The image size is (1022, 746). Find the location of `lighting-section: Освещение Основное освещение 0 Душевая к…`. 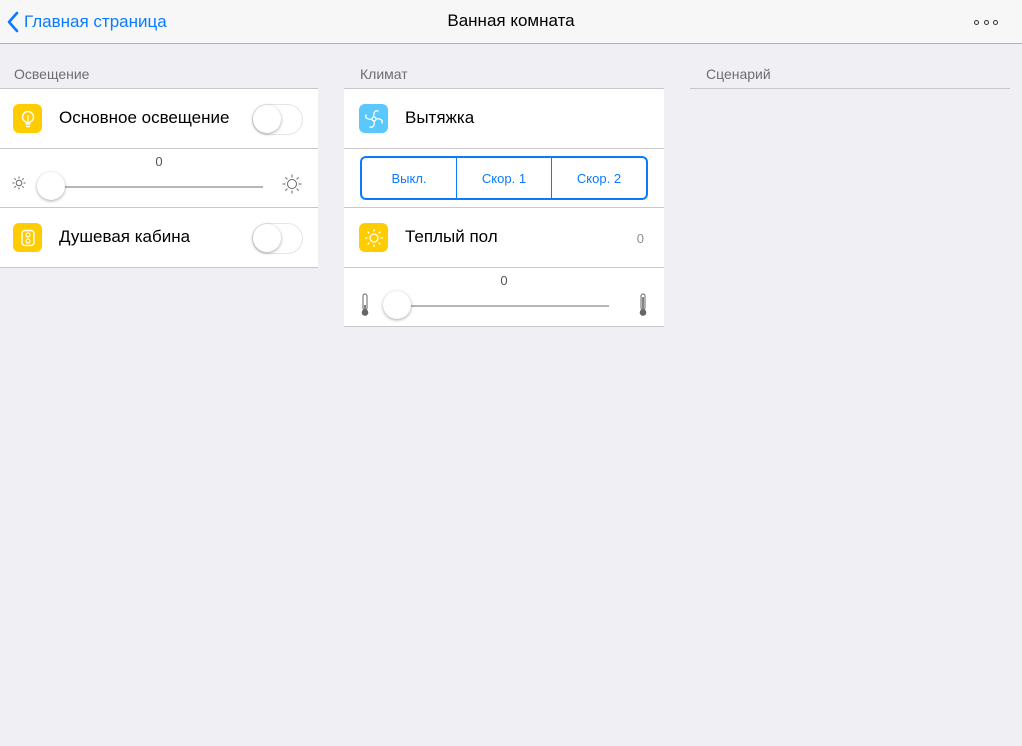

lighting-section: Освещение Основное освещение 0 Душевая к… is located at coordinates (159, 156).